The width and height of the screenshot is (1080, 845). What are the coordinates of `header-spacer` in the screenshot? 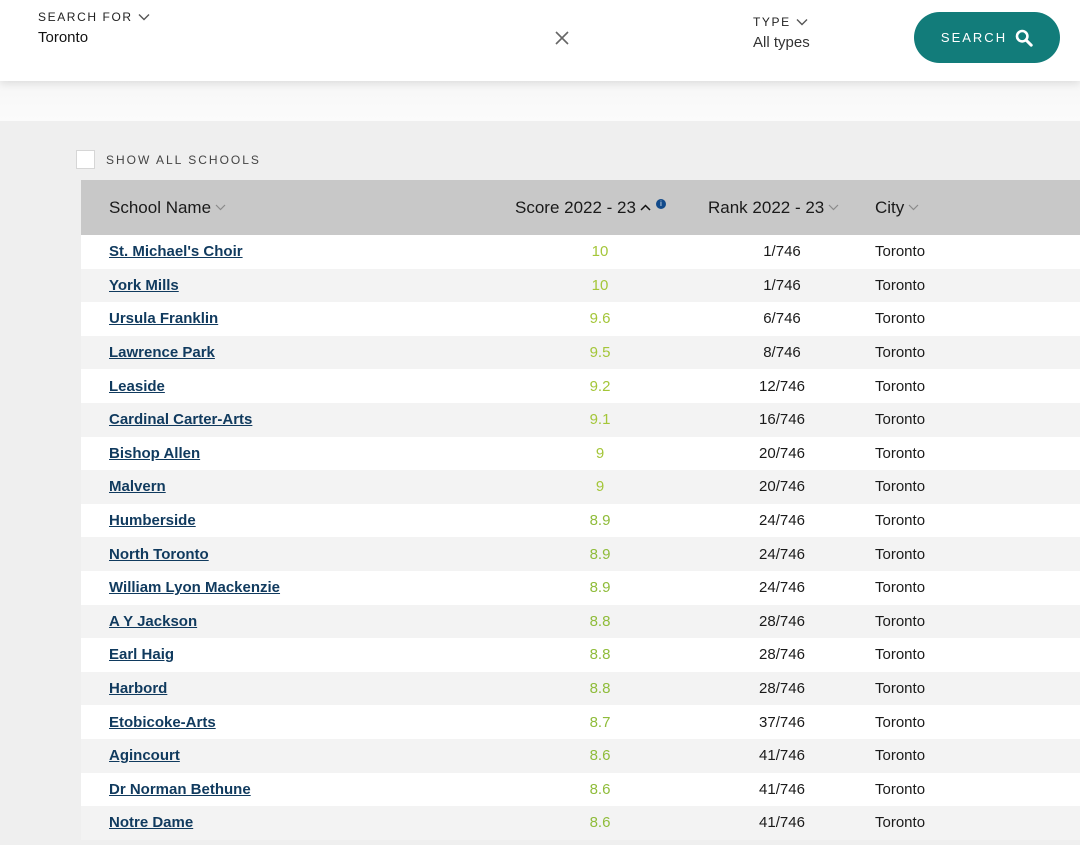 It's located at (540, 101).